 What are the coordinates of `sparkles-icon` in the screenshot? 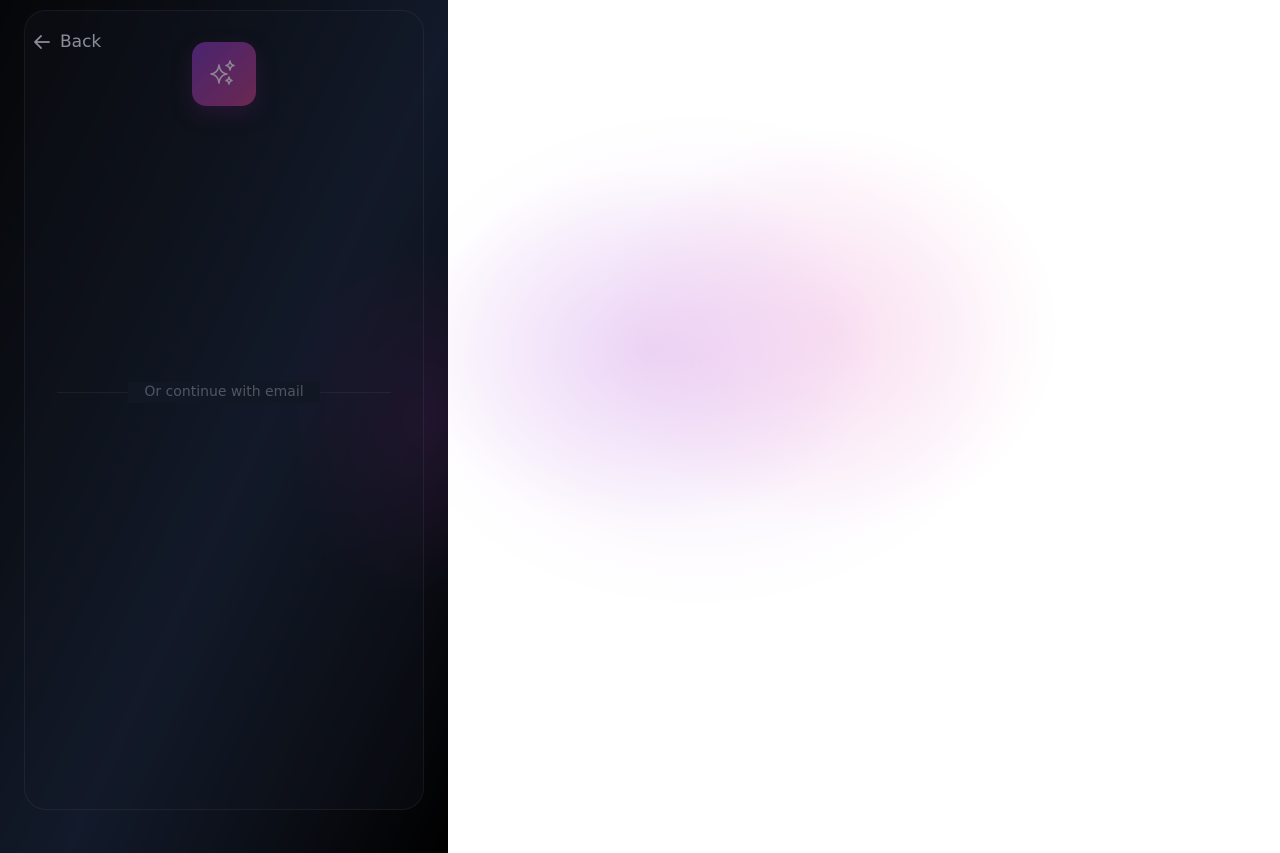 It's located at (222, 72).